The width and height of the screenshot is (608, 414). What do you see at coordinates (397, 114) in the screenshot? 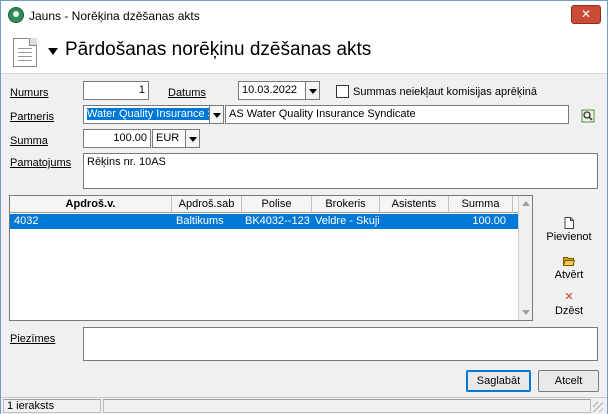
I see `partneris-name-field: AS Water Quality Insurance Syndicate` at bounding box center [397, 114].